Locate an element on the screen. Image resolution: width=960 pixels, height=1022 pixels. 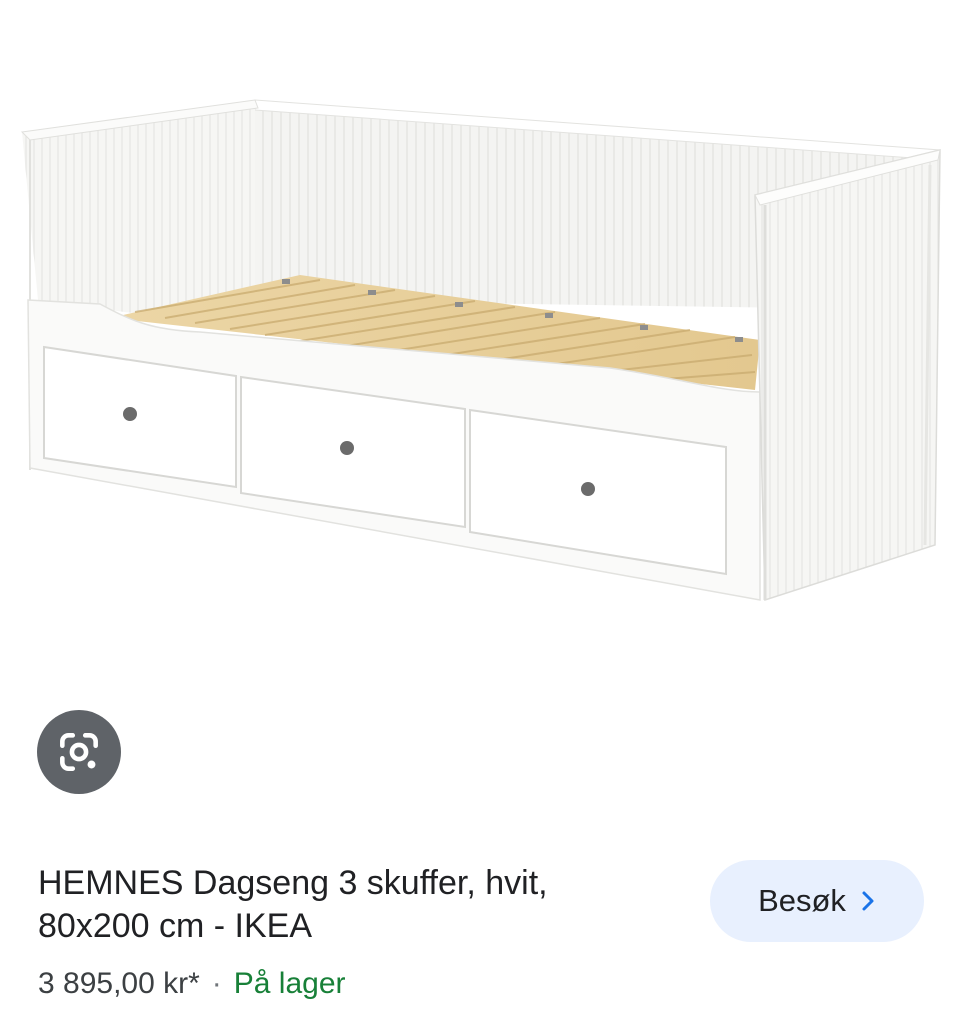
result-meta: 3 895,00 kr* · På lager is located at coordinates (192, 984).